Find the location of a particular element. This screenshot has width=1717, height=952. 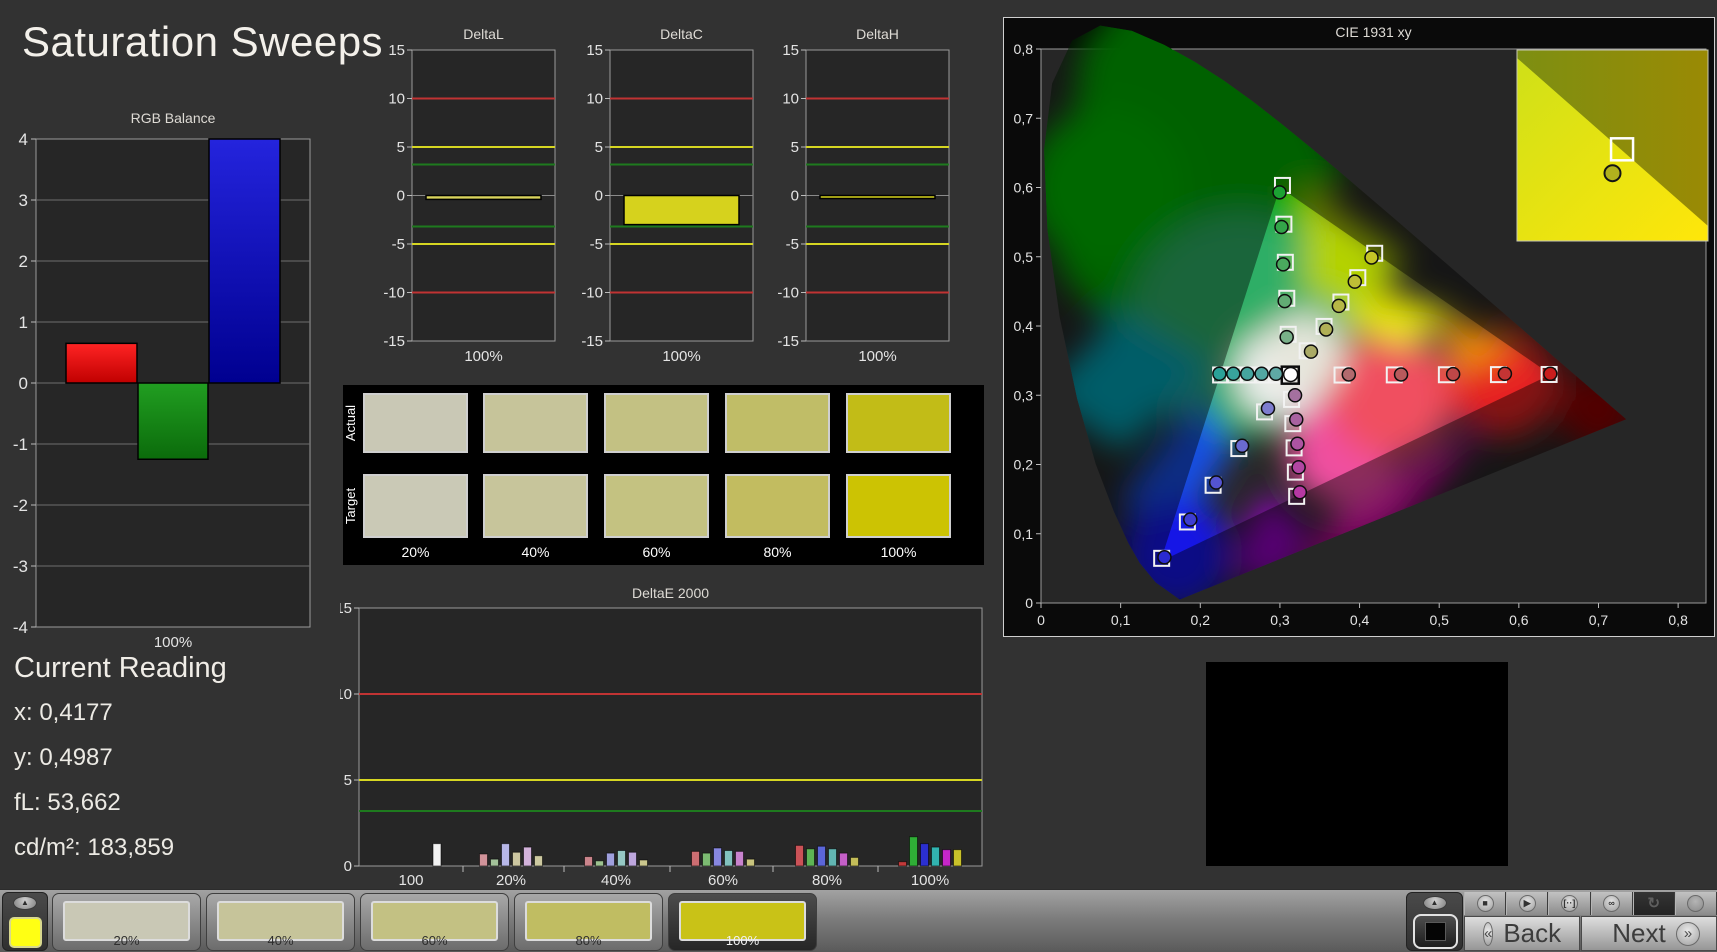

patch-label: 80% is located at coordinates (588, 940).